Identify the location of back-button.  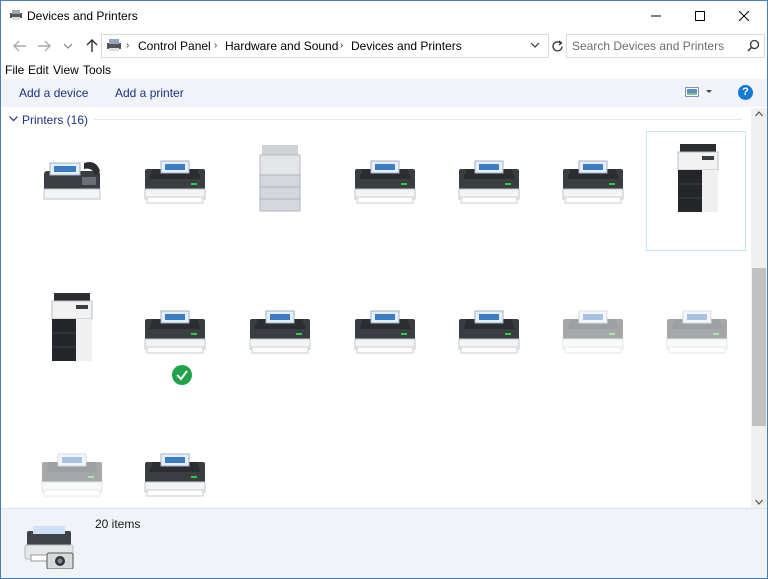
(20, 46).